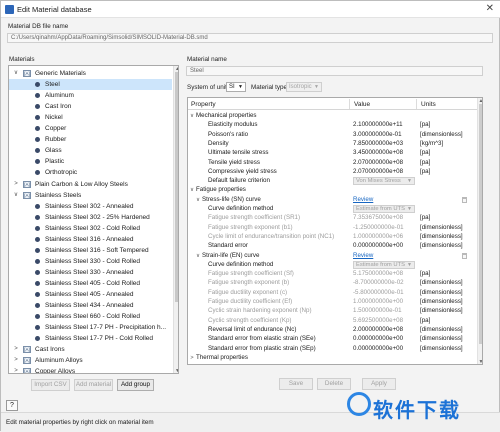  What do you see at coordinates (90, 73) in the screenshot?
I see `tree-group: ∨ [A] Generic Materials` at bounding box center [90, 73].